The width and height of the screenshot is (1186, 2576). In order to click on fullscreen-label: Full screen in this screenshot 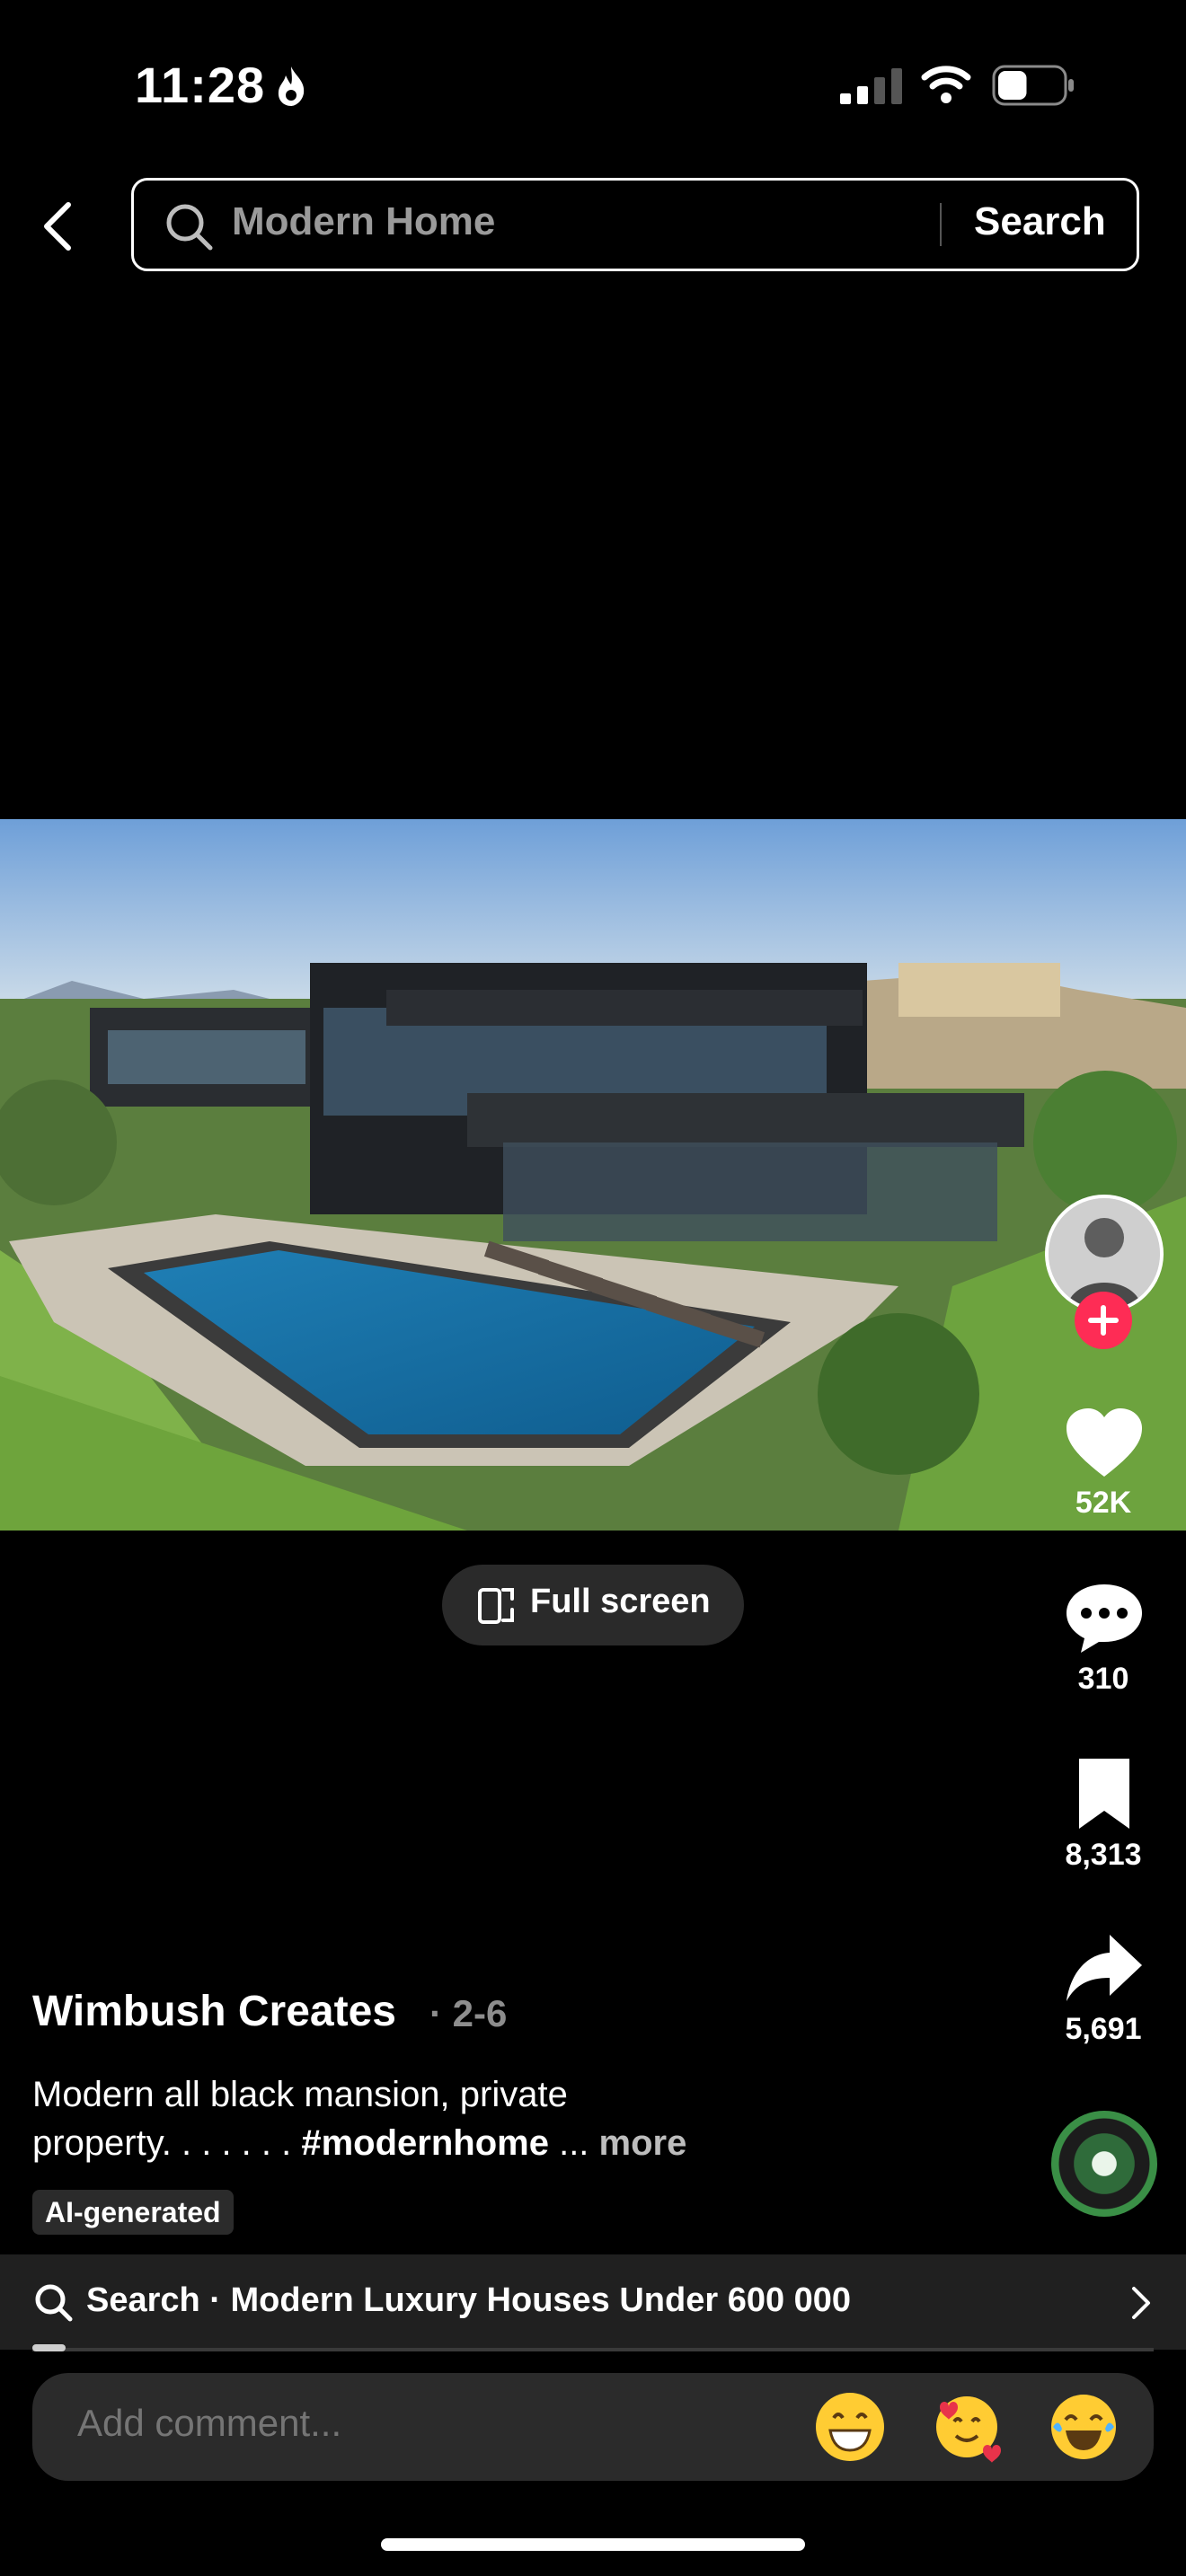, I will do `click(620, 1601)`.